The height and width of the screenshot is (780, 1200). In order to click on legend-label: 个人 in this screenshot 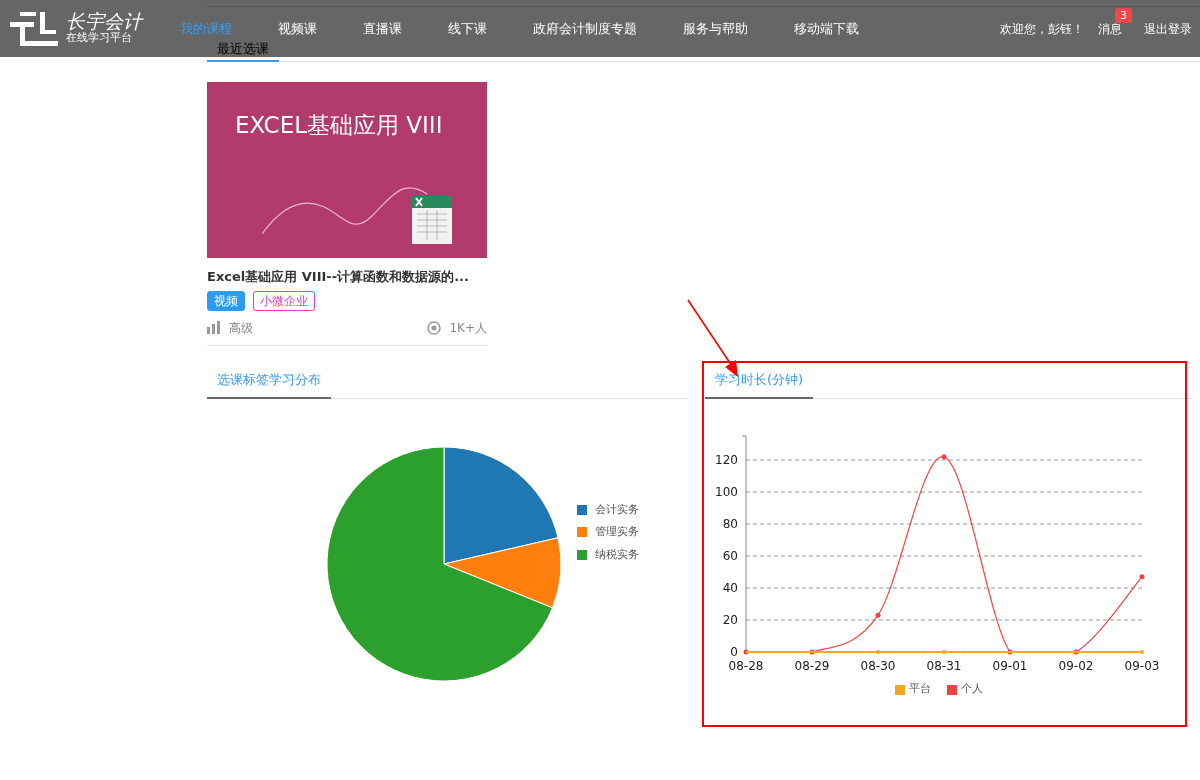, I will do `click(972, 689)`.